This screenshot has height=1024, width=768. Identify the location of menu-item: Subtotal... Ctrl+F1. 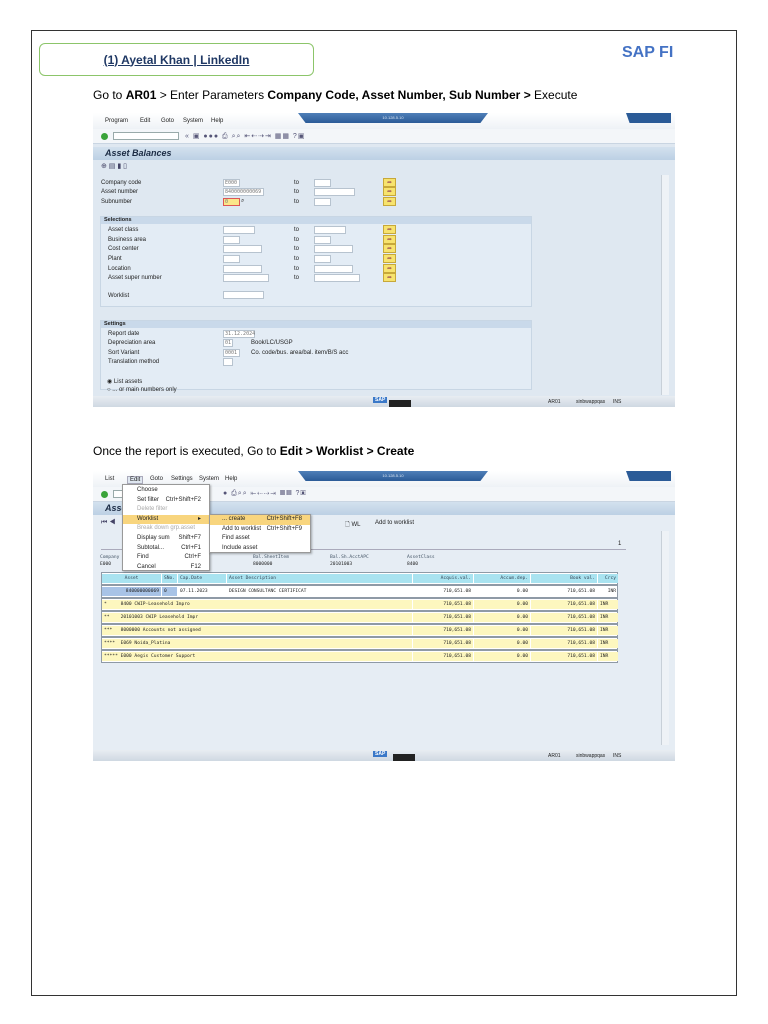
(166, 549).